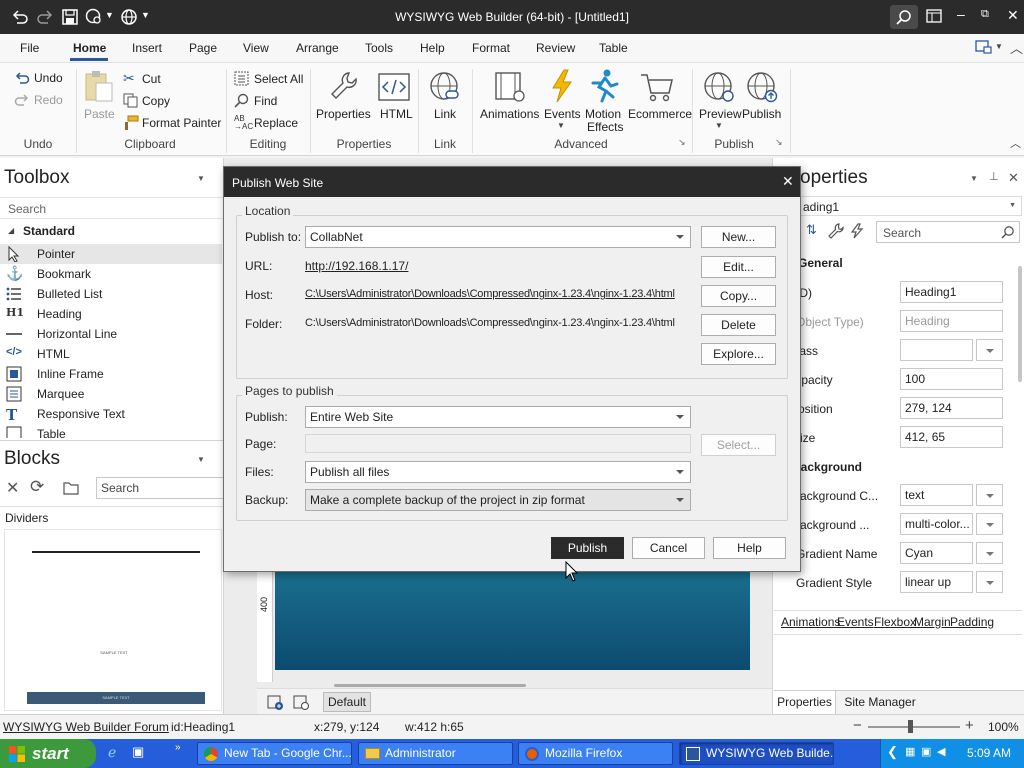 The height and width of the screenshot is (768, 1024). What do you see at coordinates (811, 230) in the screenshot?
I see `sort-az-icon: ⇅` at bounding box center [811, 230].